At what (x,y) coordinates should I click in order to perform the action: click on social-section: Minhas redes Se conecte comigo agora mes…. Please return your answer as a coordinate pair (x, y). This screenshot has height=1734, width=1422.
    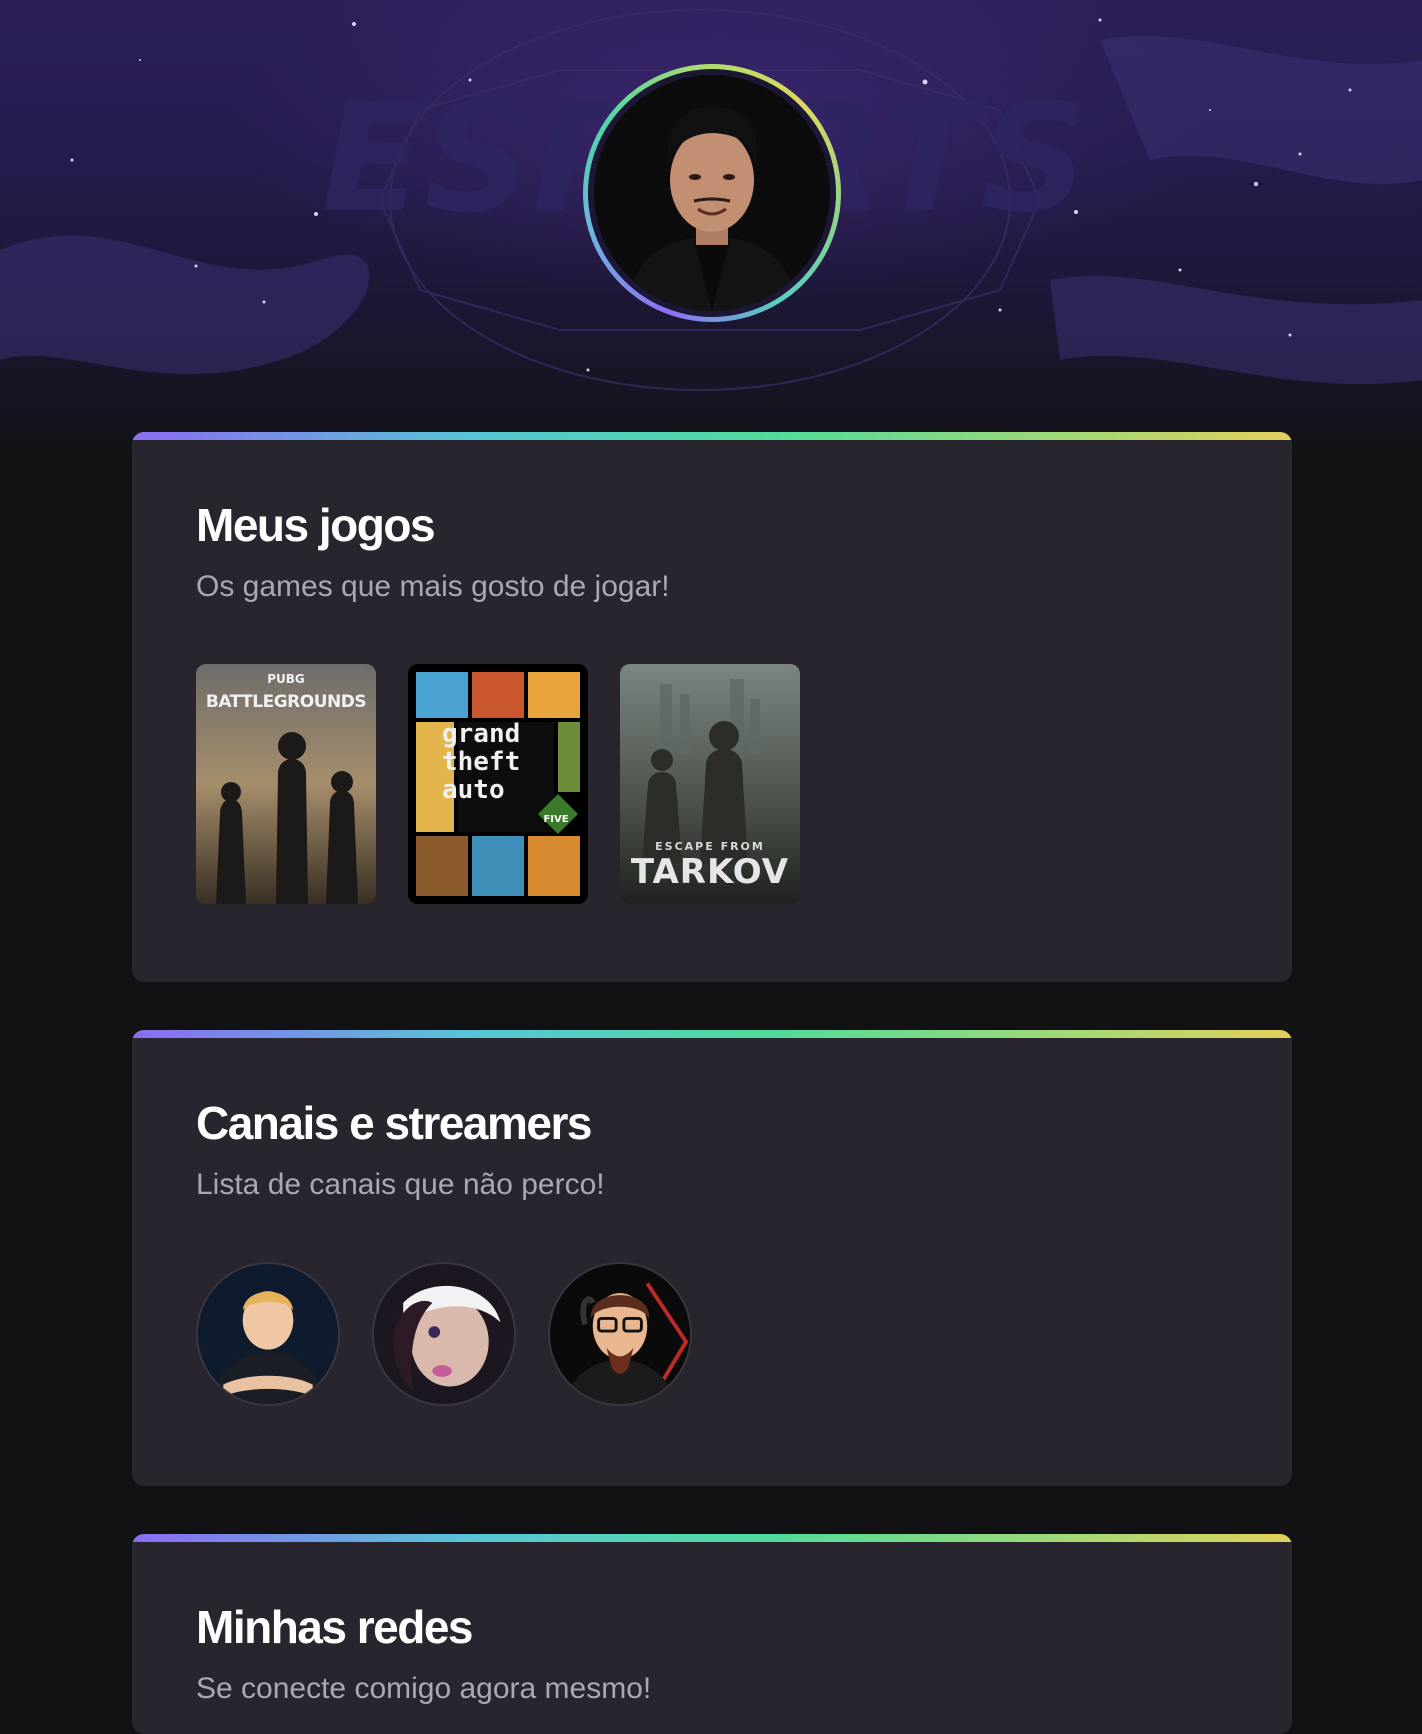
    Looking at the image, I should click on (712, 1634).